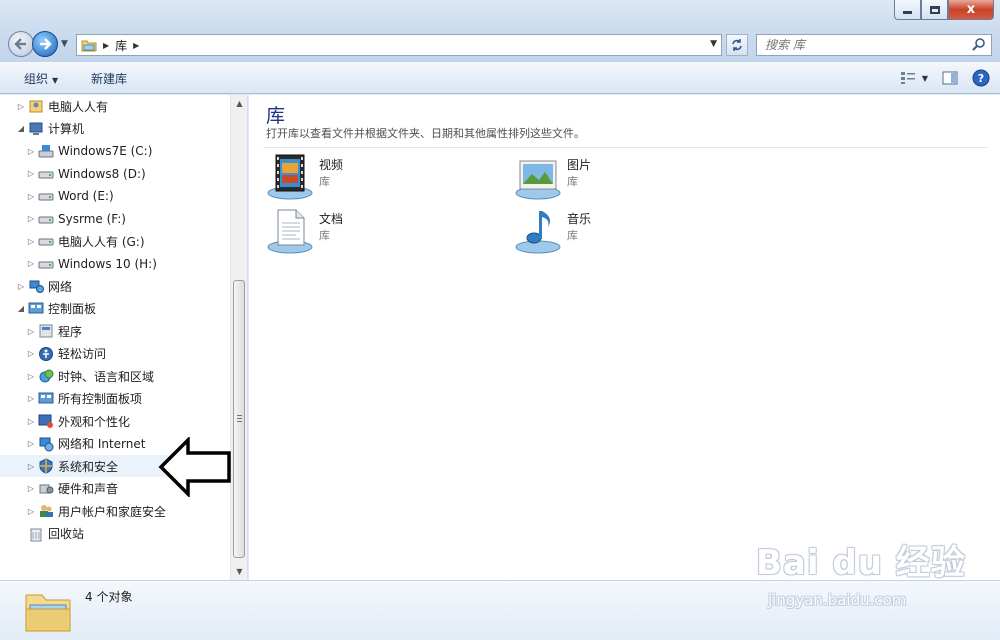 This screenshot has height=640, width=1000. I want to click on page-title: 库, so click(276, 116).